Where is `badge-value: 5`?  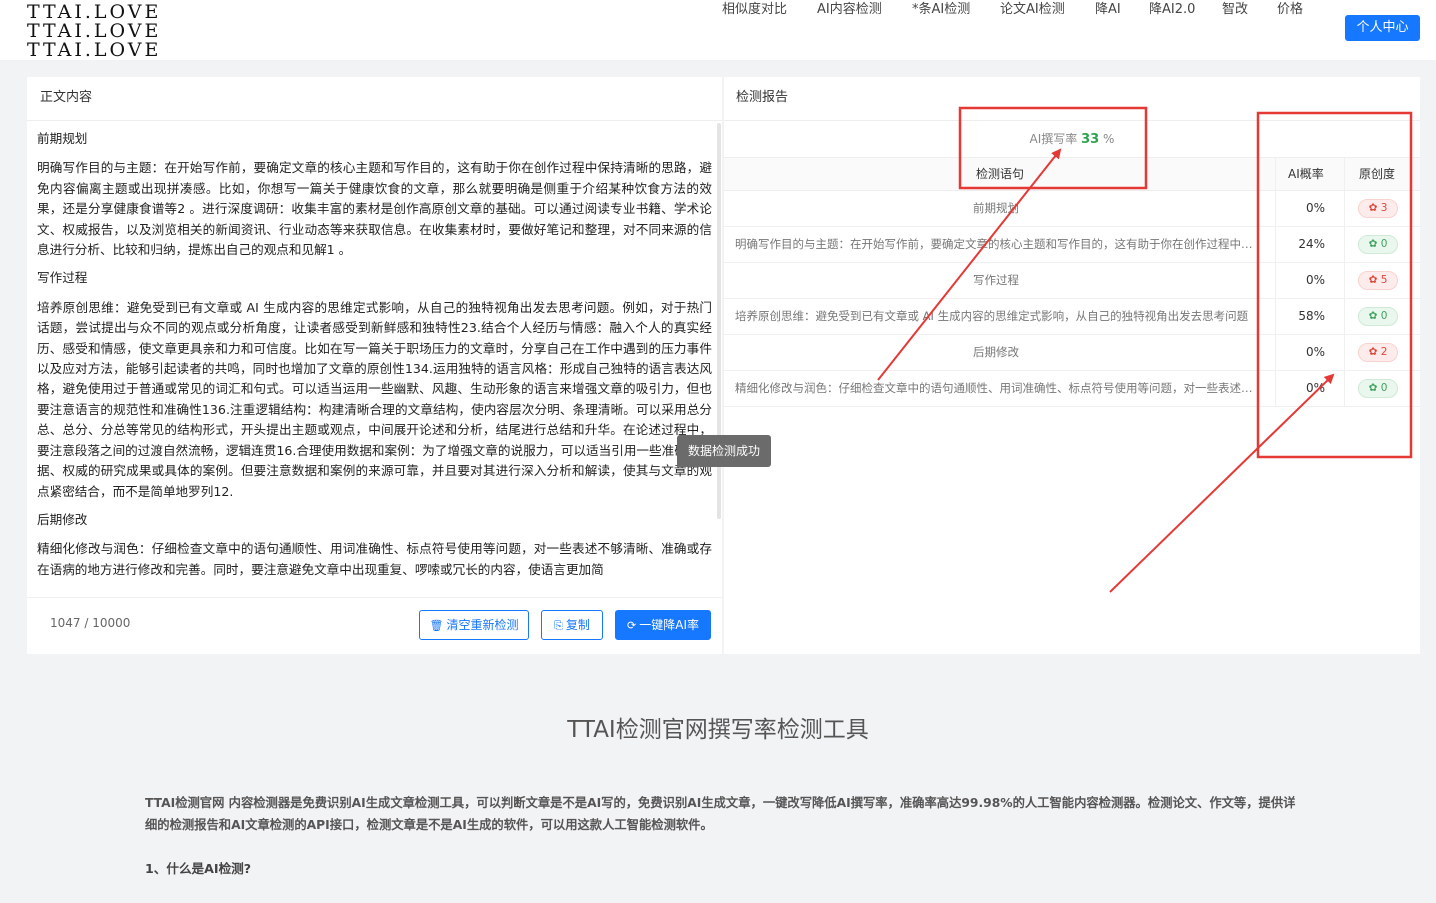 badge-value: 5 is located at coordinates (1384, 280).